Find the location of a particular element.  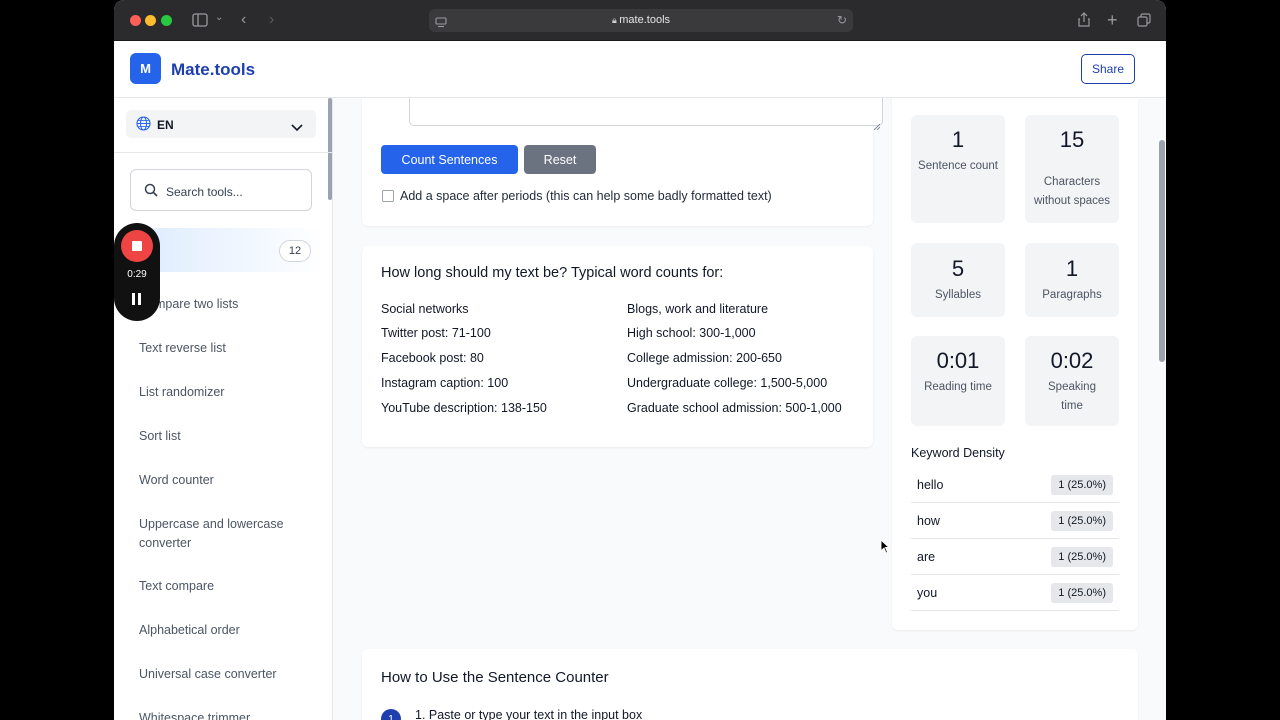

page-scrollbar is located at coordinates (1162, 251).